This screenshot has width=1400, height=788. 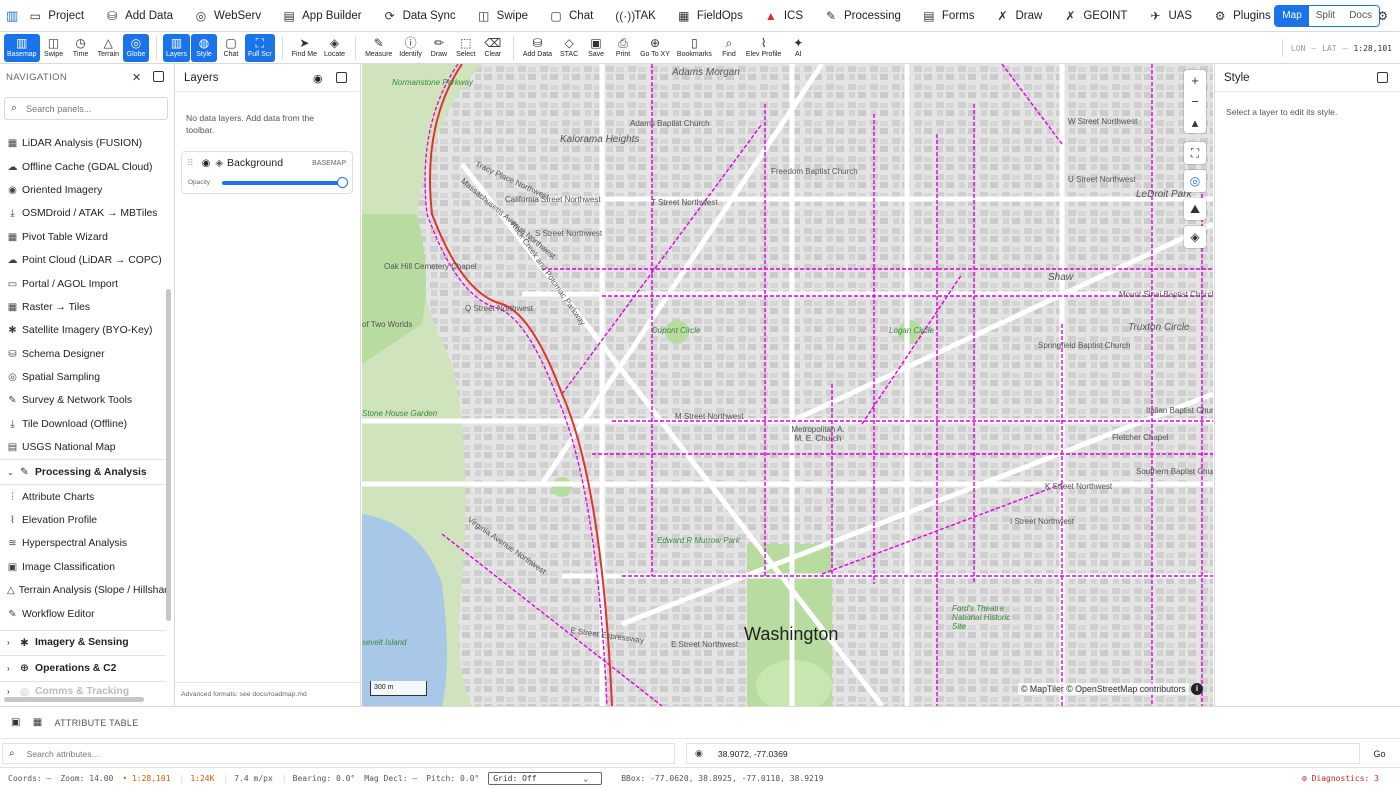 I want to click on menu-uas: ✈ UAS, so click(x=1170, y=16).